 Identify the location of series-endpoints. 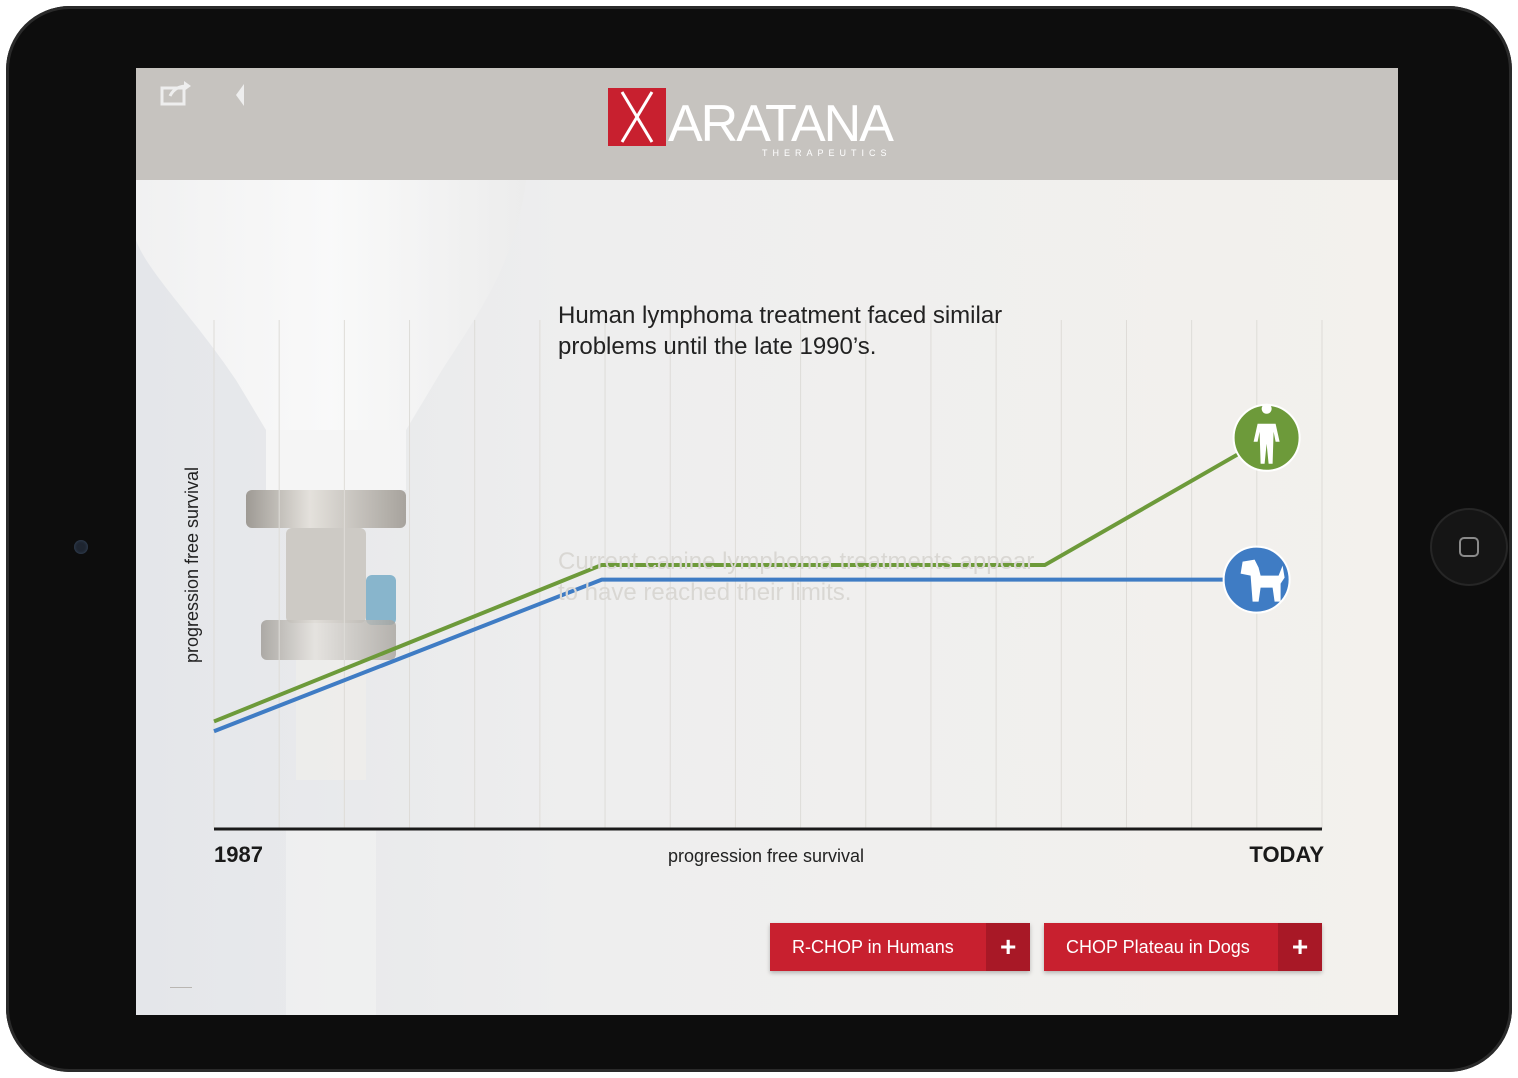
(1261, 508).